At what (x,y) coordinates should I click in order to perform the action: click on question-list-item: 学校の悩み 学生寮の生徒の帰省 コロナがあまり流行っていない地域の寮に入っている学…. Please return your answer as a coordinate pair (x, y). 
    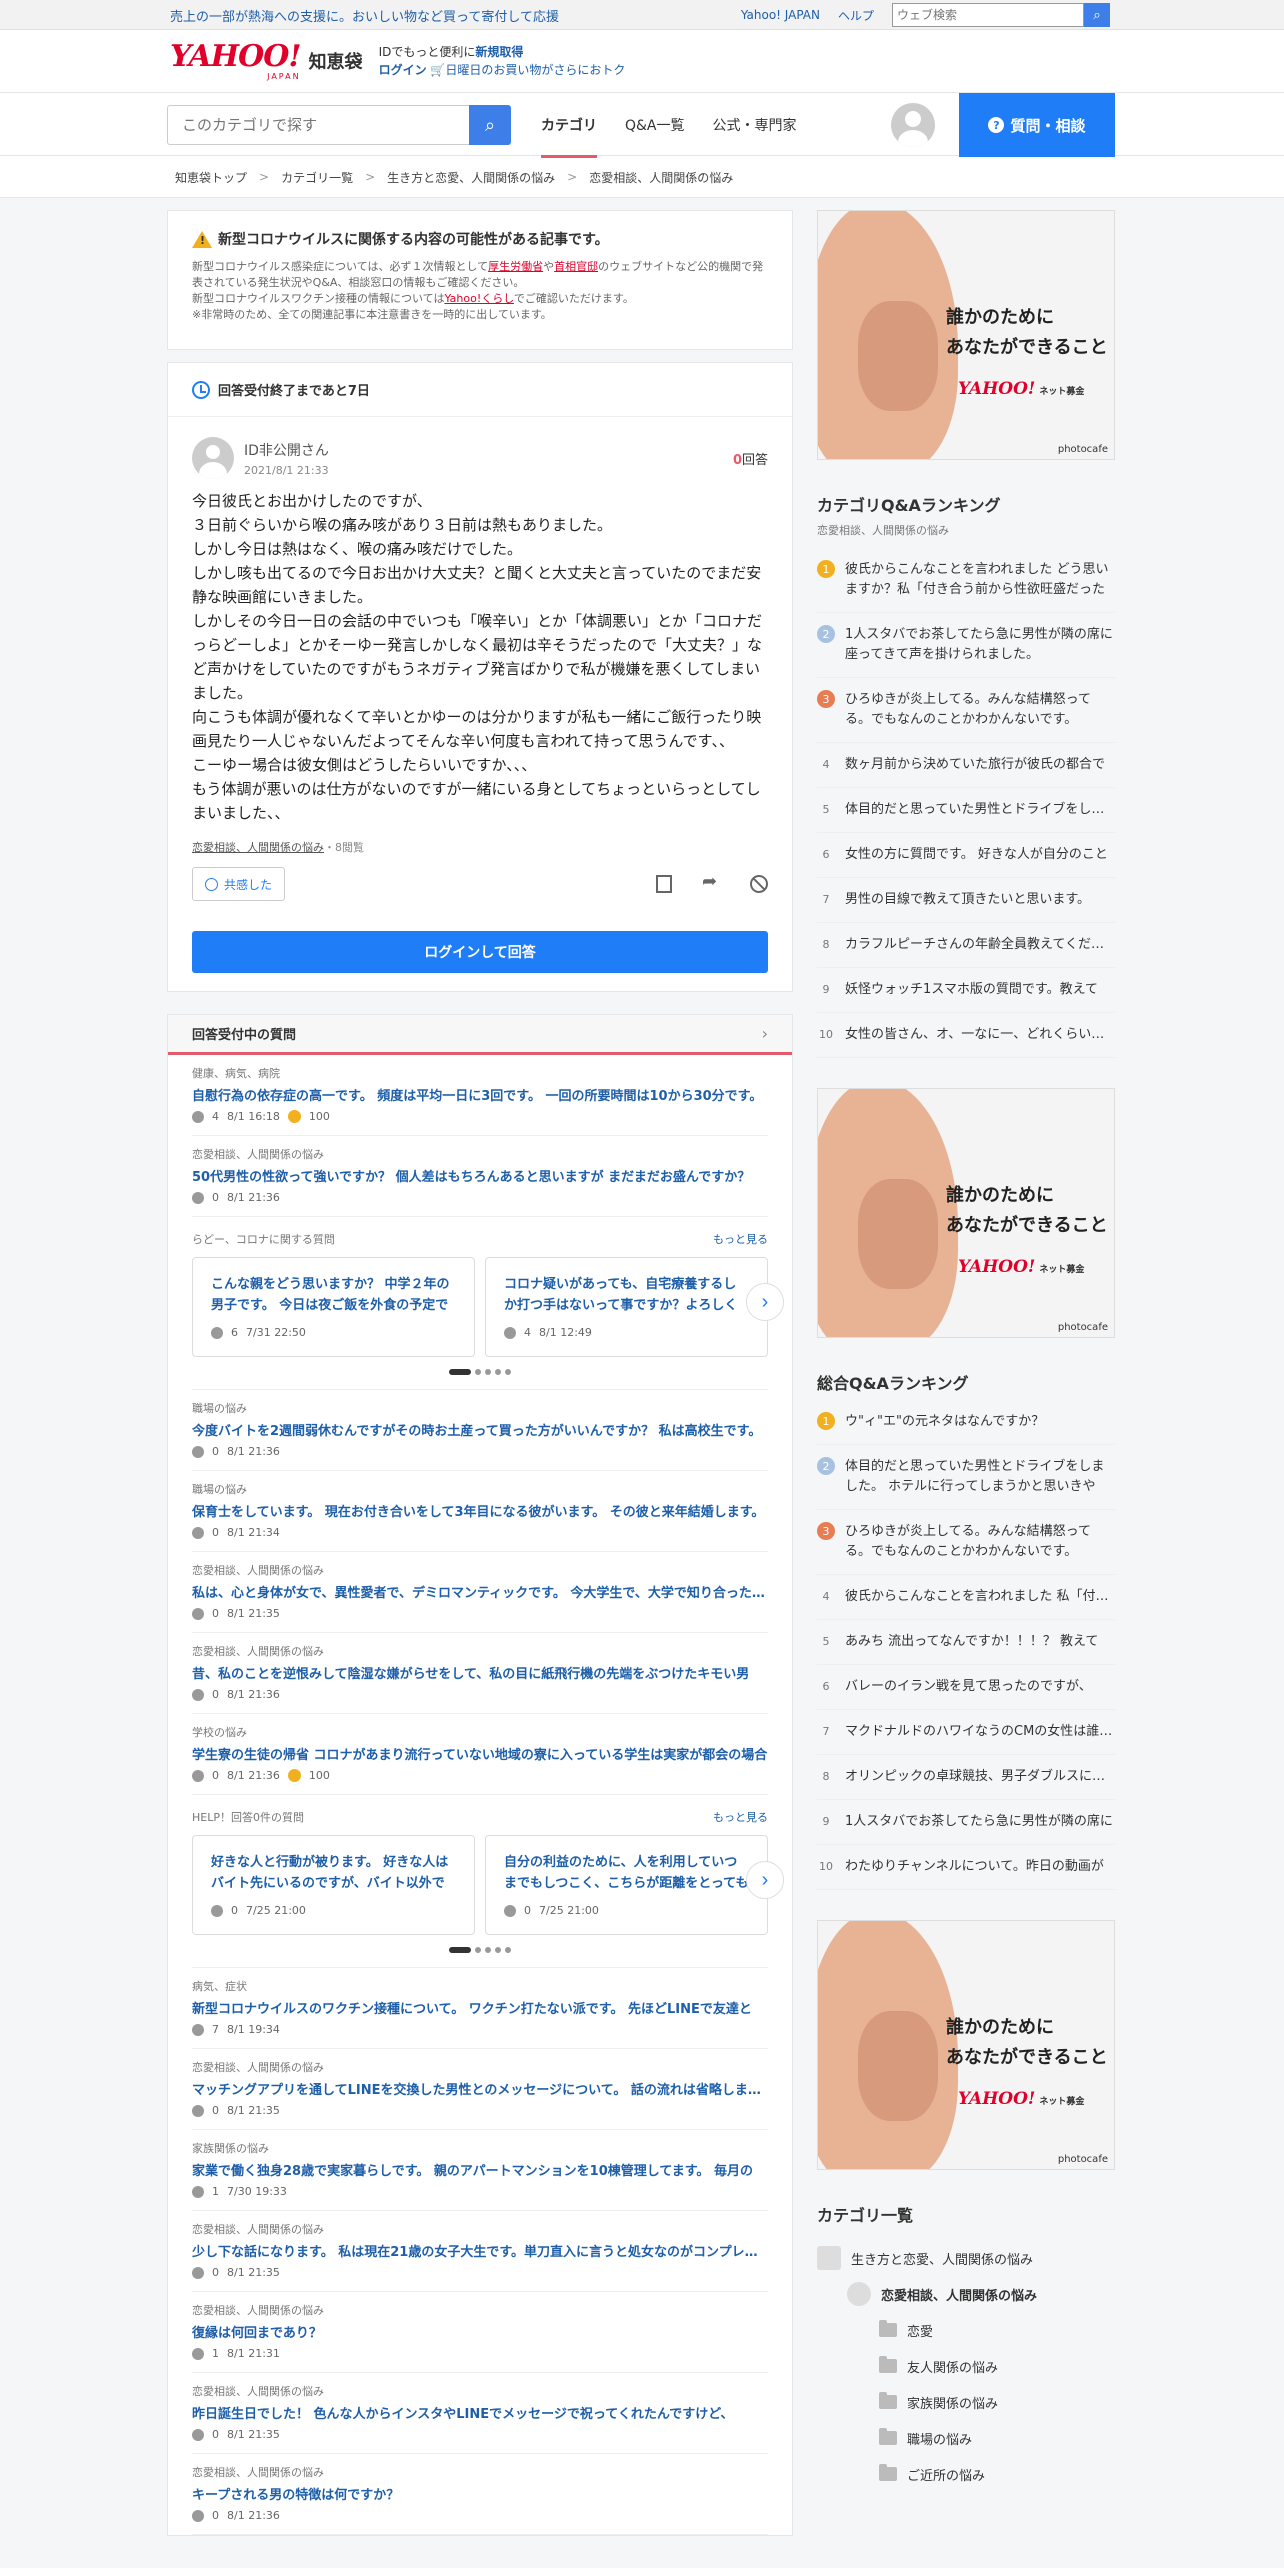
    Looking at the image, I should click on (480, 1754).